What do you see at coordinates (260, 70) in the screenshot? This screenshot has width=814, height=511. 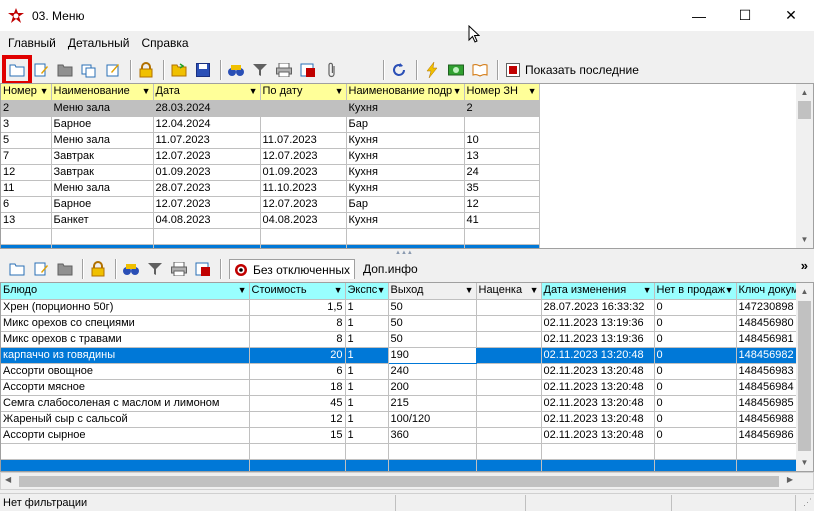 I see `filter-button` at bounding box center [260, 70].